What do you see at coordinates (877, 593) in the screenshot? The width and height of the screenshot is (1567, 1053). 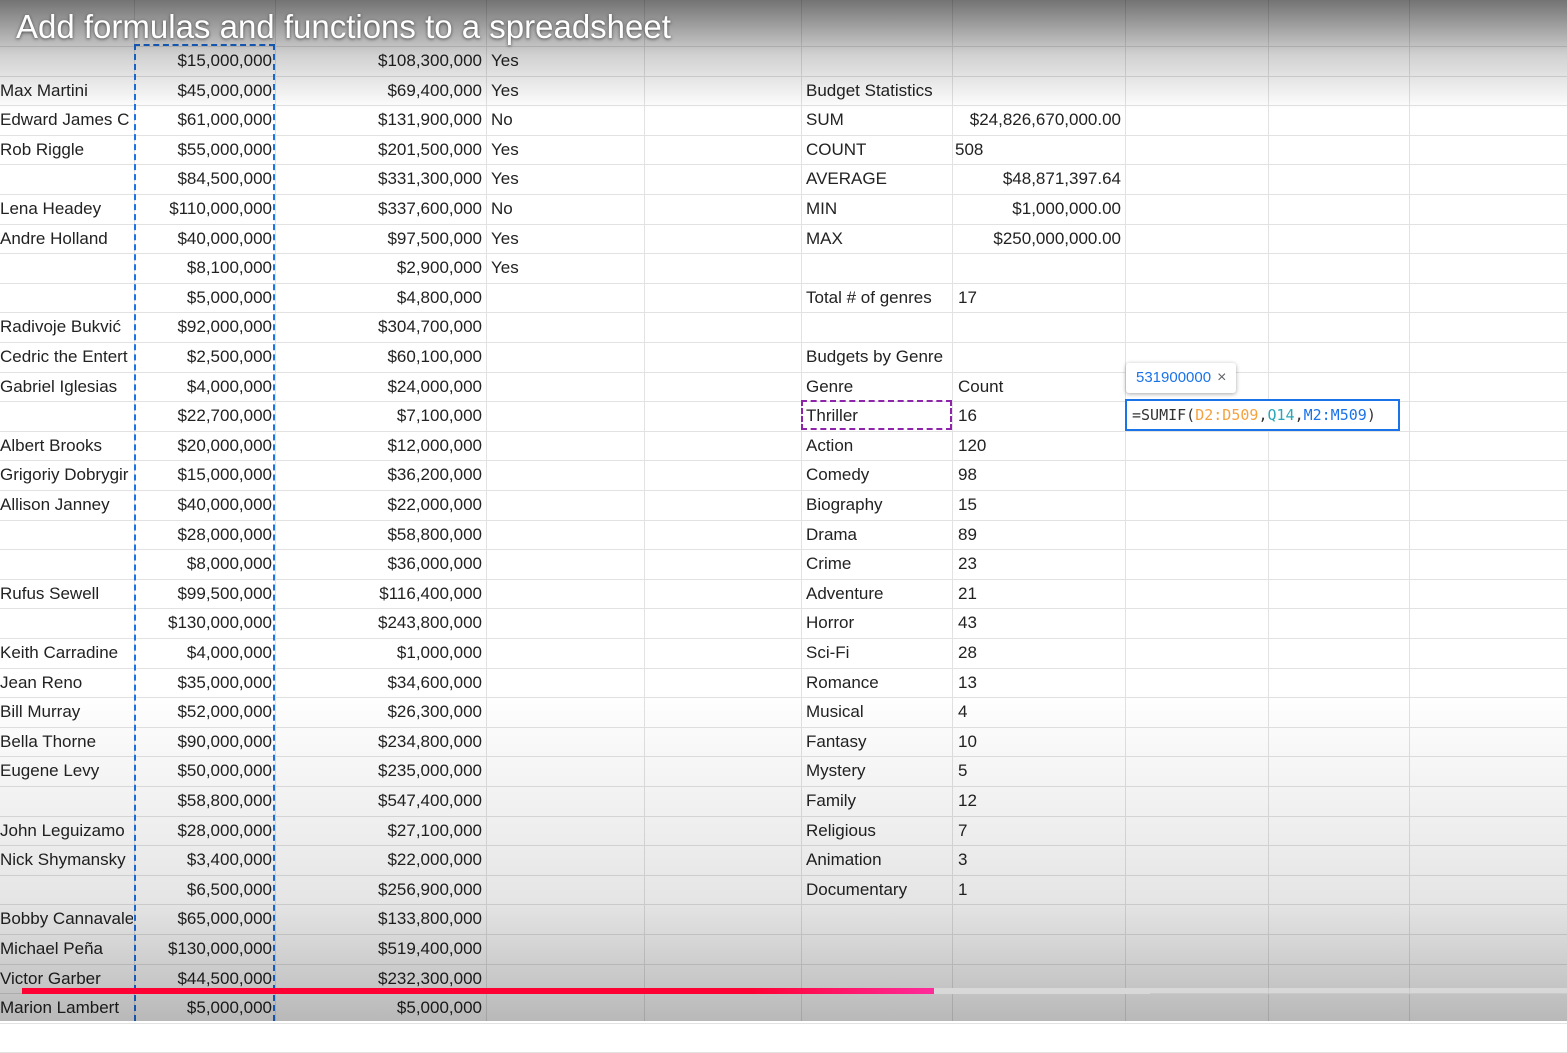 I see `genre-cell: Adventure` at bounding box center [877, 593].